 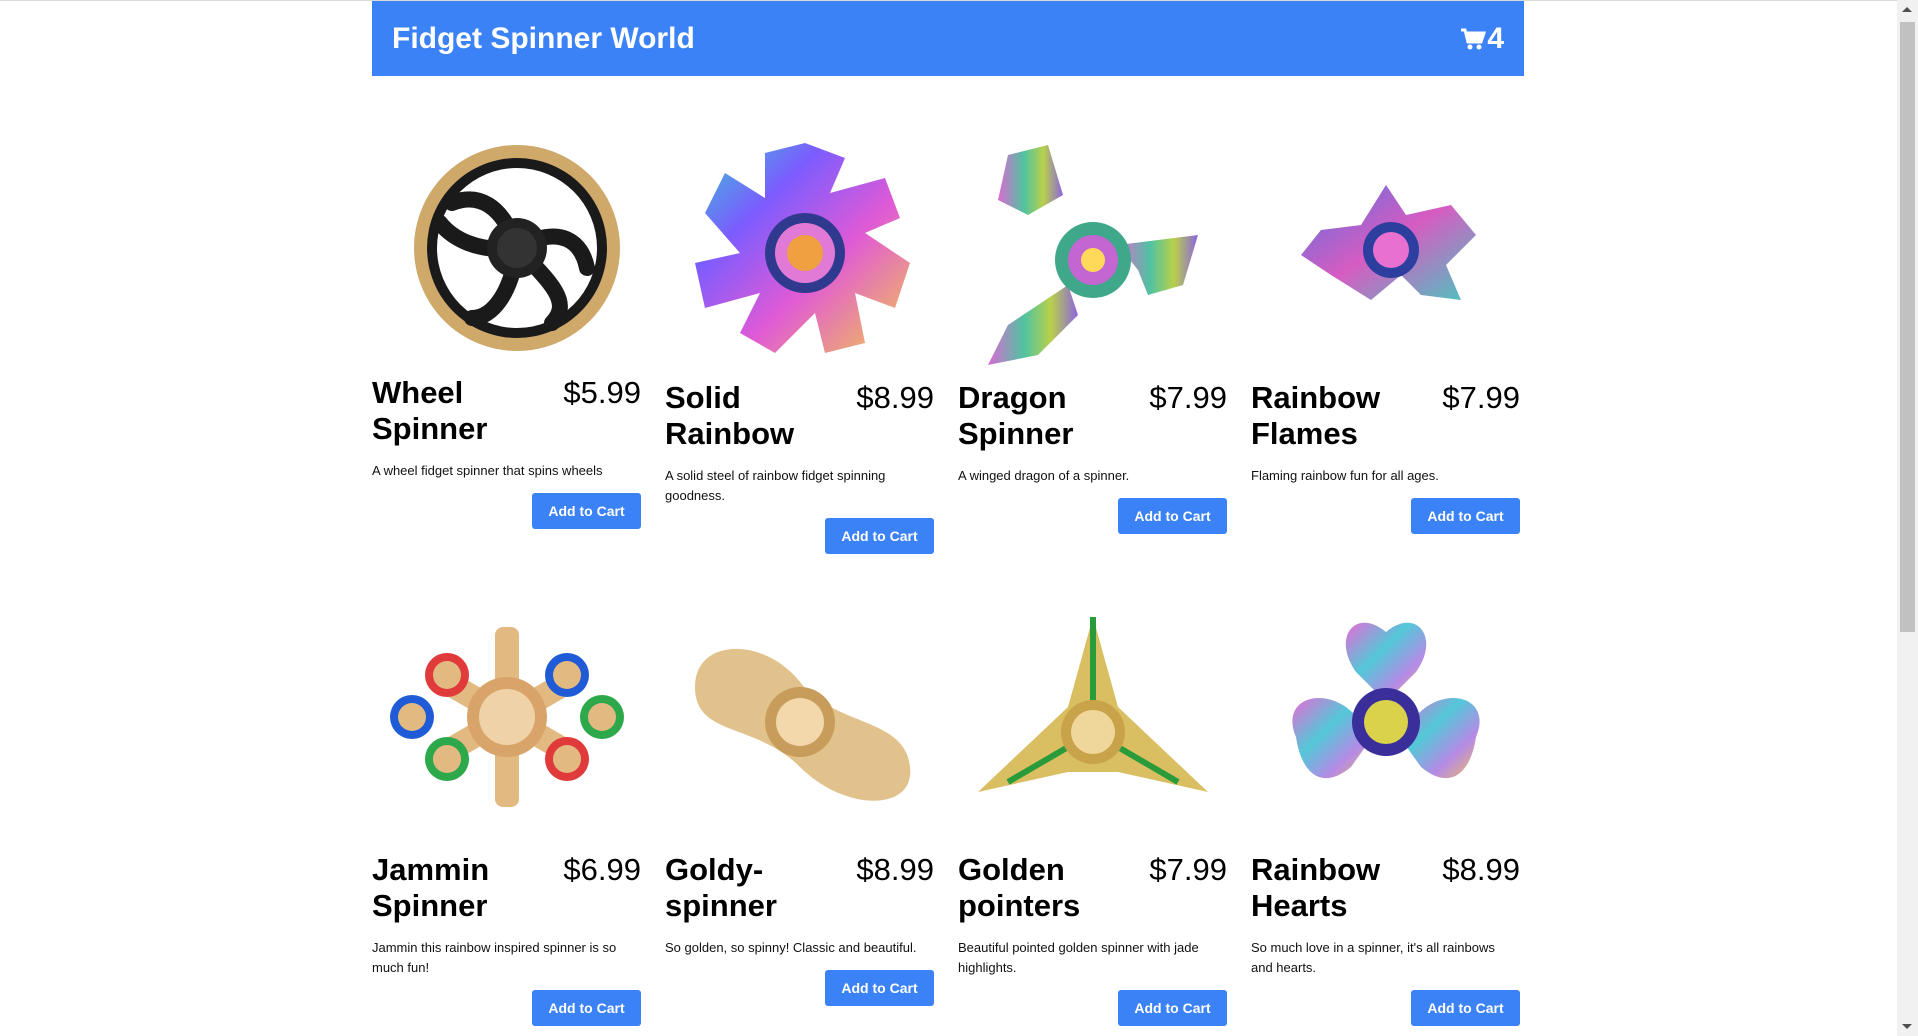 What do you see at coordinates (452, 888) in the screenshot?
I see `product-name: Jammin Spinner` at bounding box center [452, 888].